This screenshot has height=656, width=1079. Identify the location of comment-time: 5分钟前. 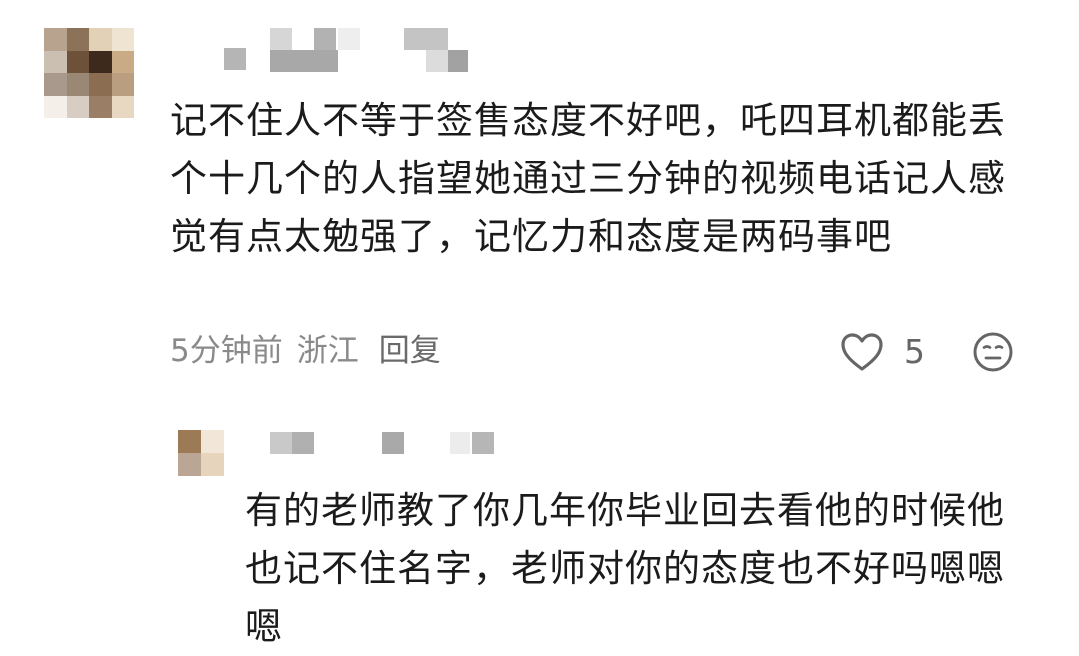
(226, 351).